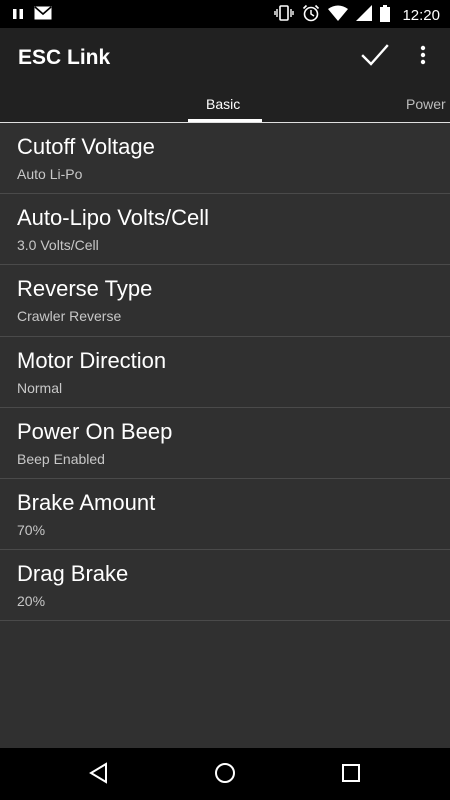  Describe the element at coordinates (338, 15) in the screenshot. I see `wifi-icon` at that location.